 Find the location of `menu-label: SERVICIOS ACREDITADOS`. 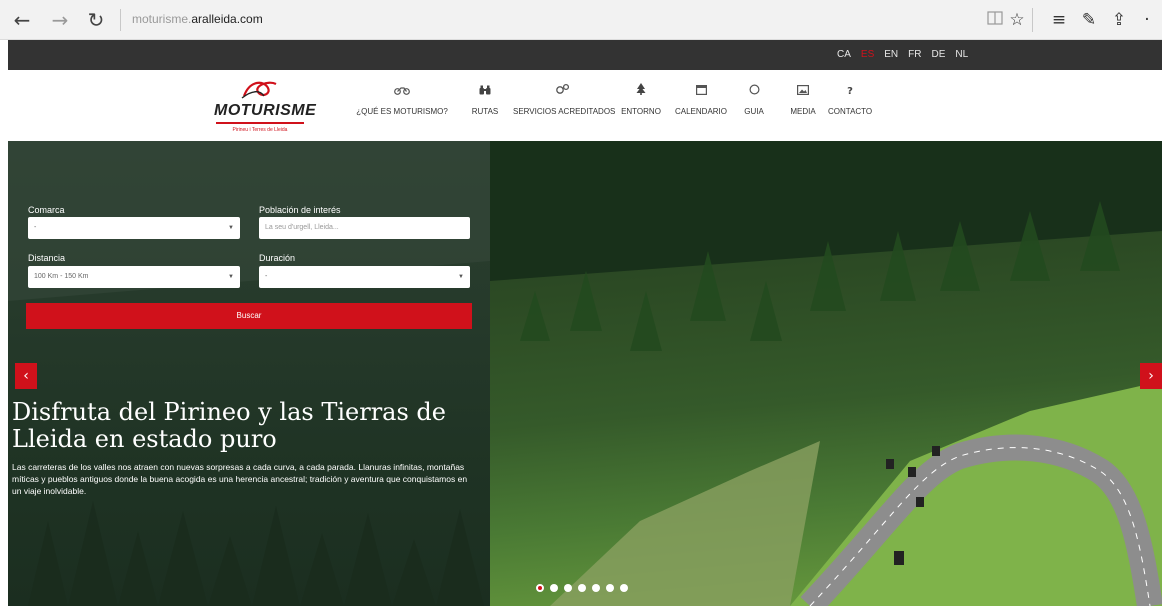

menu-label: SERVICIOS ACREDITADOS is located at coordinates (564, 111).